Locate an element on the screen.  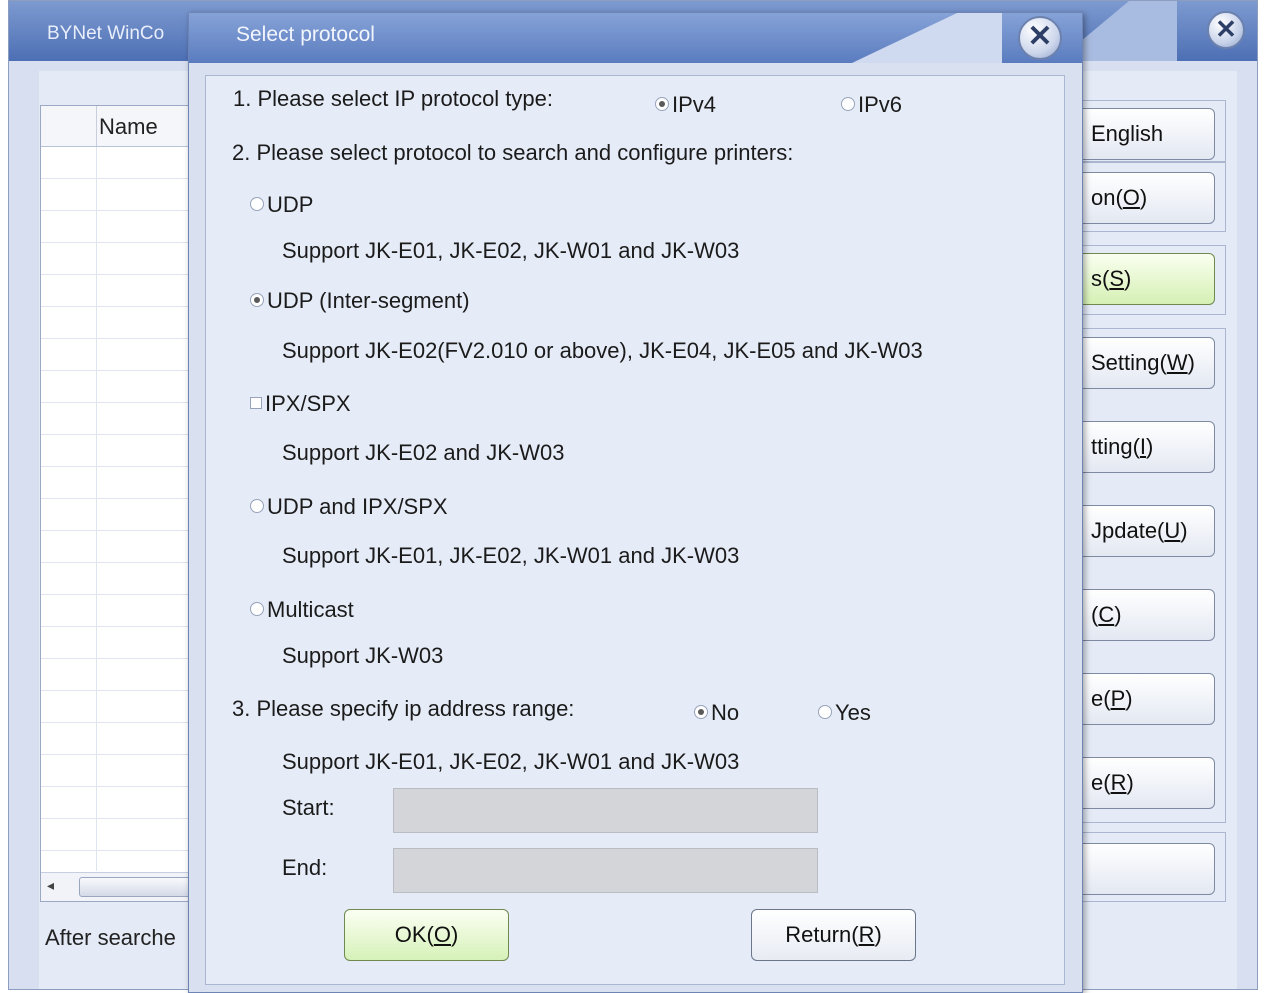
start-ip-field is located at coordinates (605, 810).